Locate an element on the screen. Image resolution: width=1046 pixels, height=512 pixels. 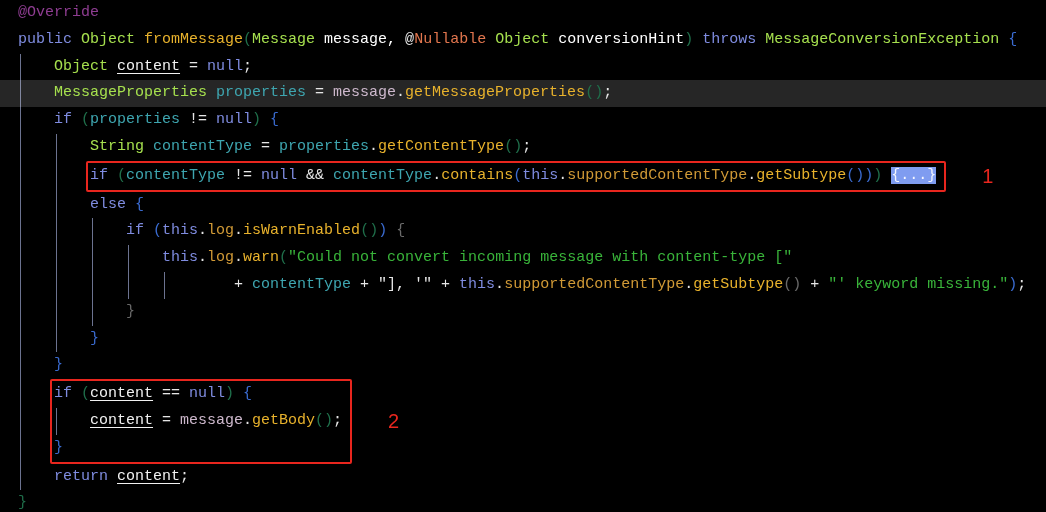
code-line: if (this.log.isWarnEnabled()) { is located at coordinates (266, 231).